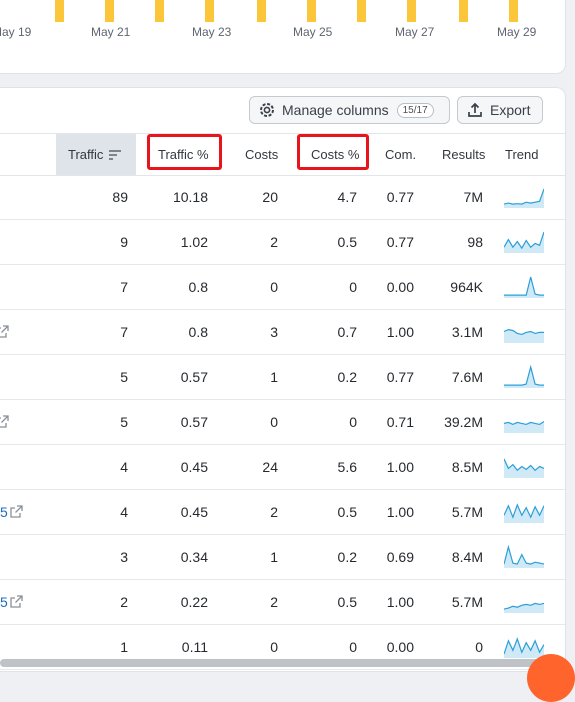 Image resolution: width=575 pixels, height=702 pixels. What do you see at coordinates (473, 196) in the screenshot?
I see `cell-results: 7M` at bounding box center [473, 196].